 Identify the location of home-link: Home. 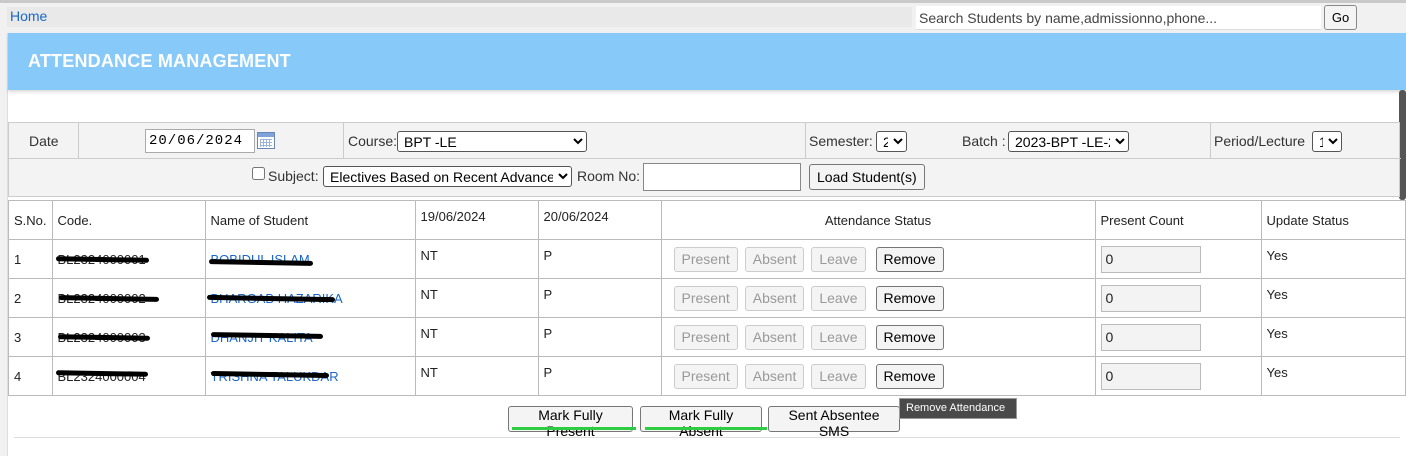
(28, 16).